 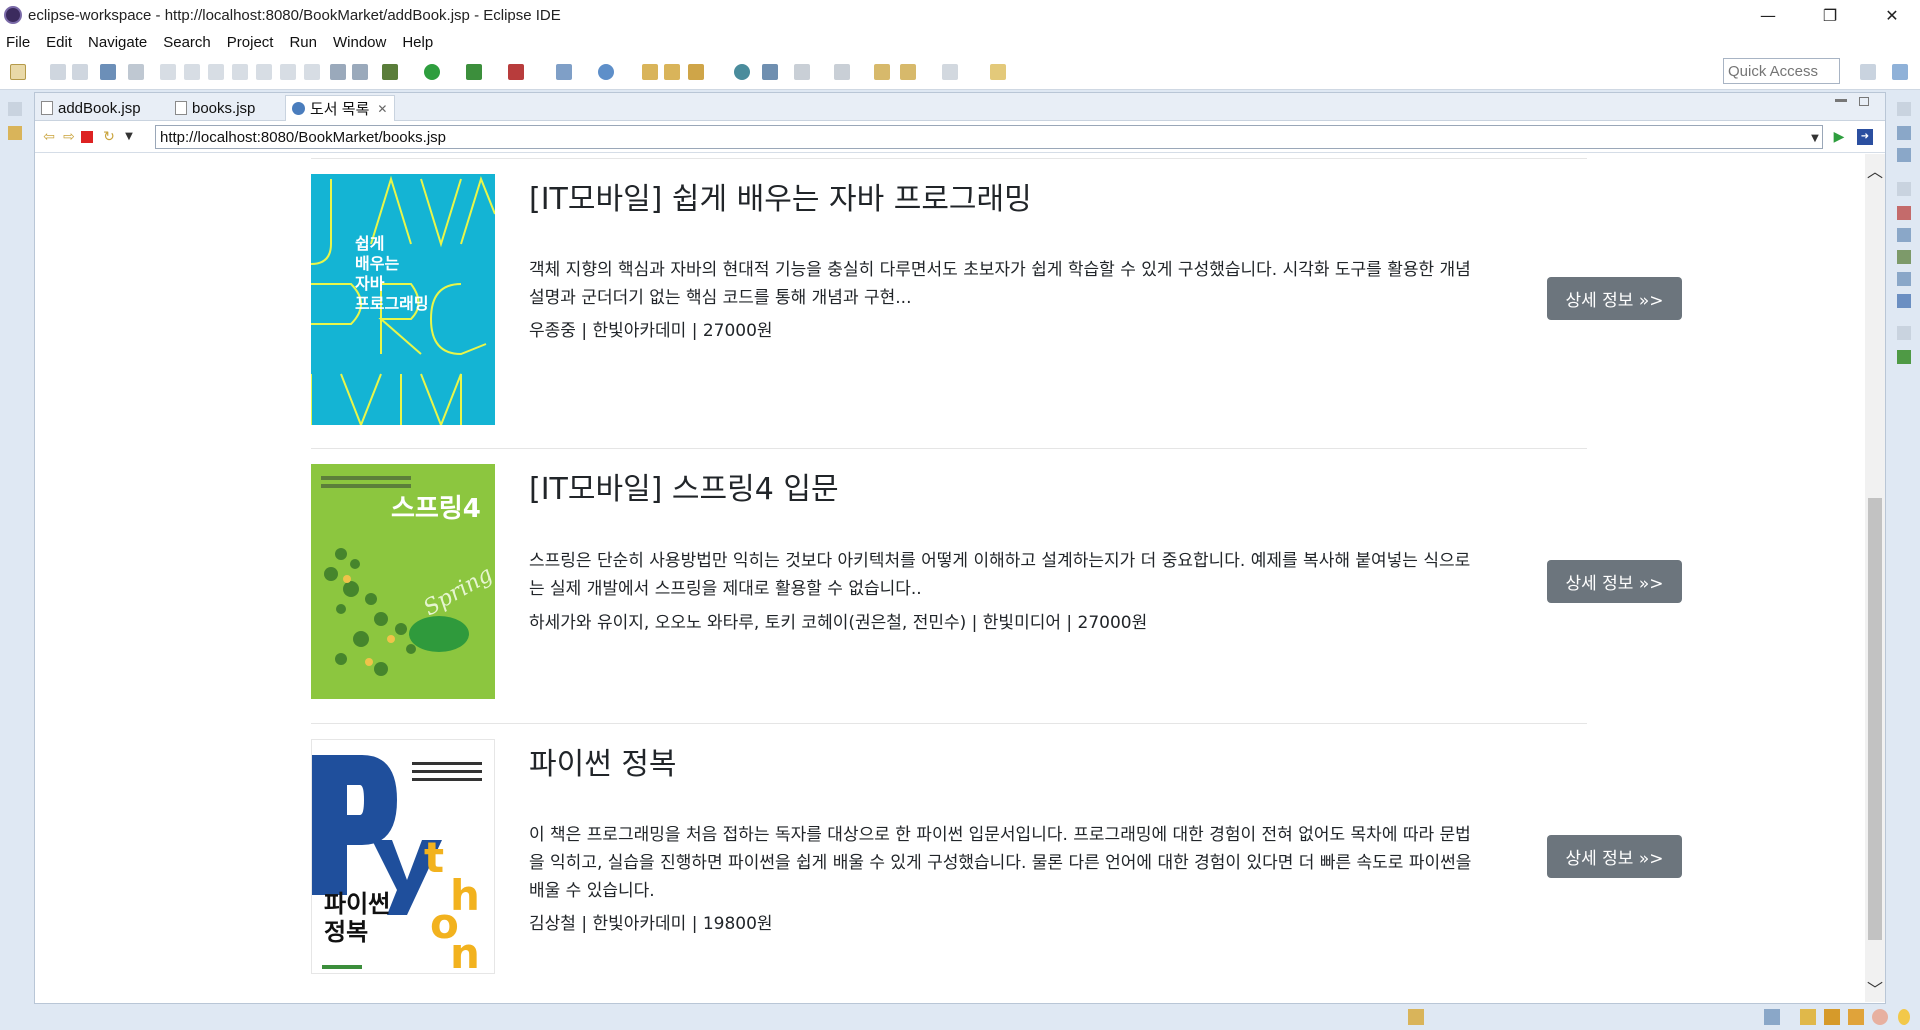 I want to click on new-icon, so click(x=18, y=72).